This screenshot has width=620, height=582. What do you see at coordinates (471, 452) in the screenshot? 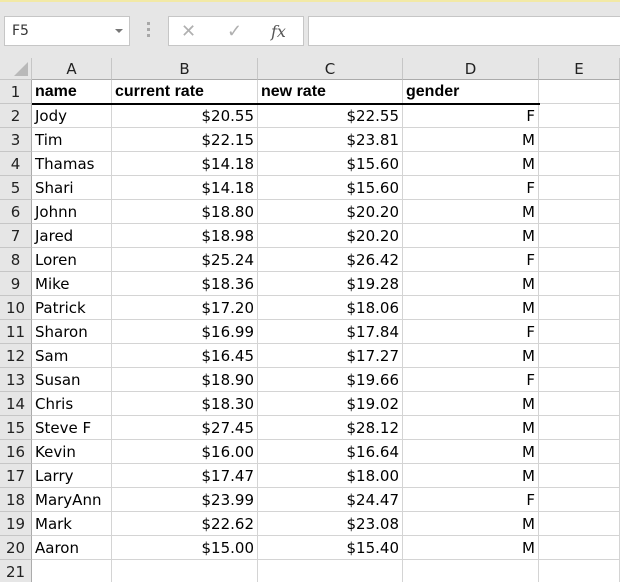
I see `cell-d16: M` at bounding box center [471, 452].